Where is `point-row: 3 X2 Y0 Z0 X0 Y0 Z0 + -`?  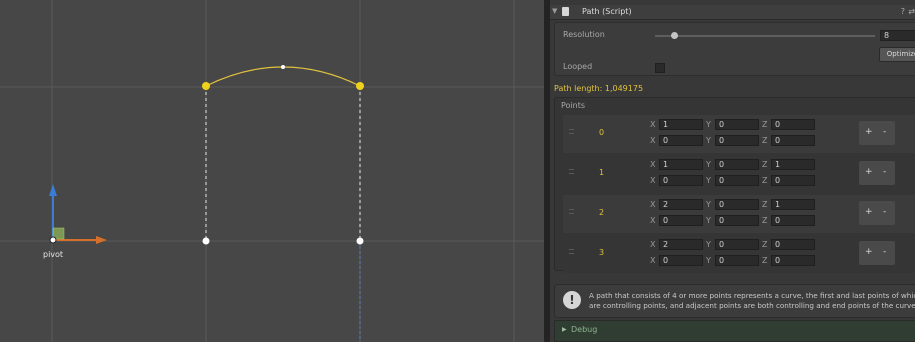 point-row: 3 X2 Y0 Z0 X0 Y0 Z0 + - is located at coordinates (739, 254).